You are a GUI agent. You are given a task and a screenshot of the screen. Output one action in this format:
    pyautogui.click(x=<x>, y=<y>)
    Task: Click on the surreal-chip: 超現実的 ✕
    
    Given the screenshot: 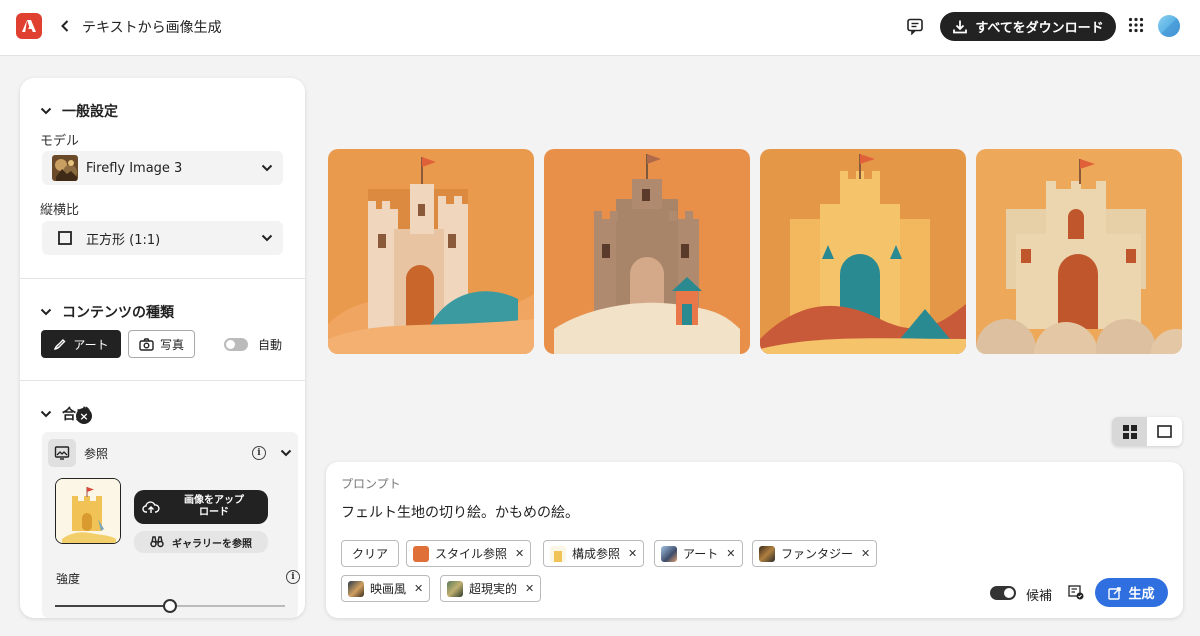 What is the action you would take?
    pyautogui.click(x=491, y=588)
    